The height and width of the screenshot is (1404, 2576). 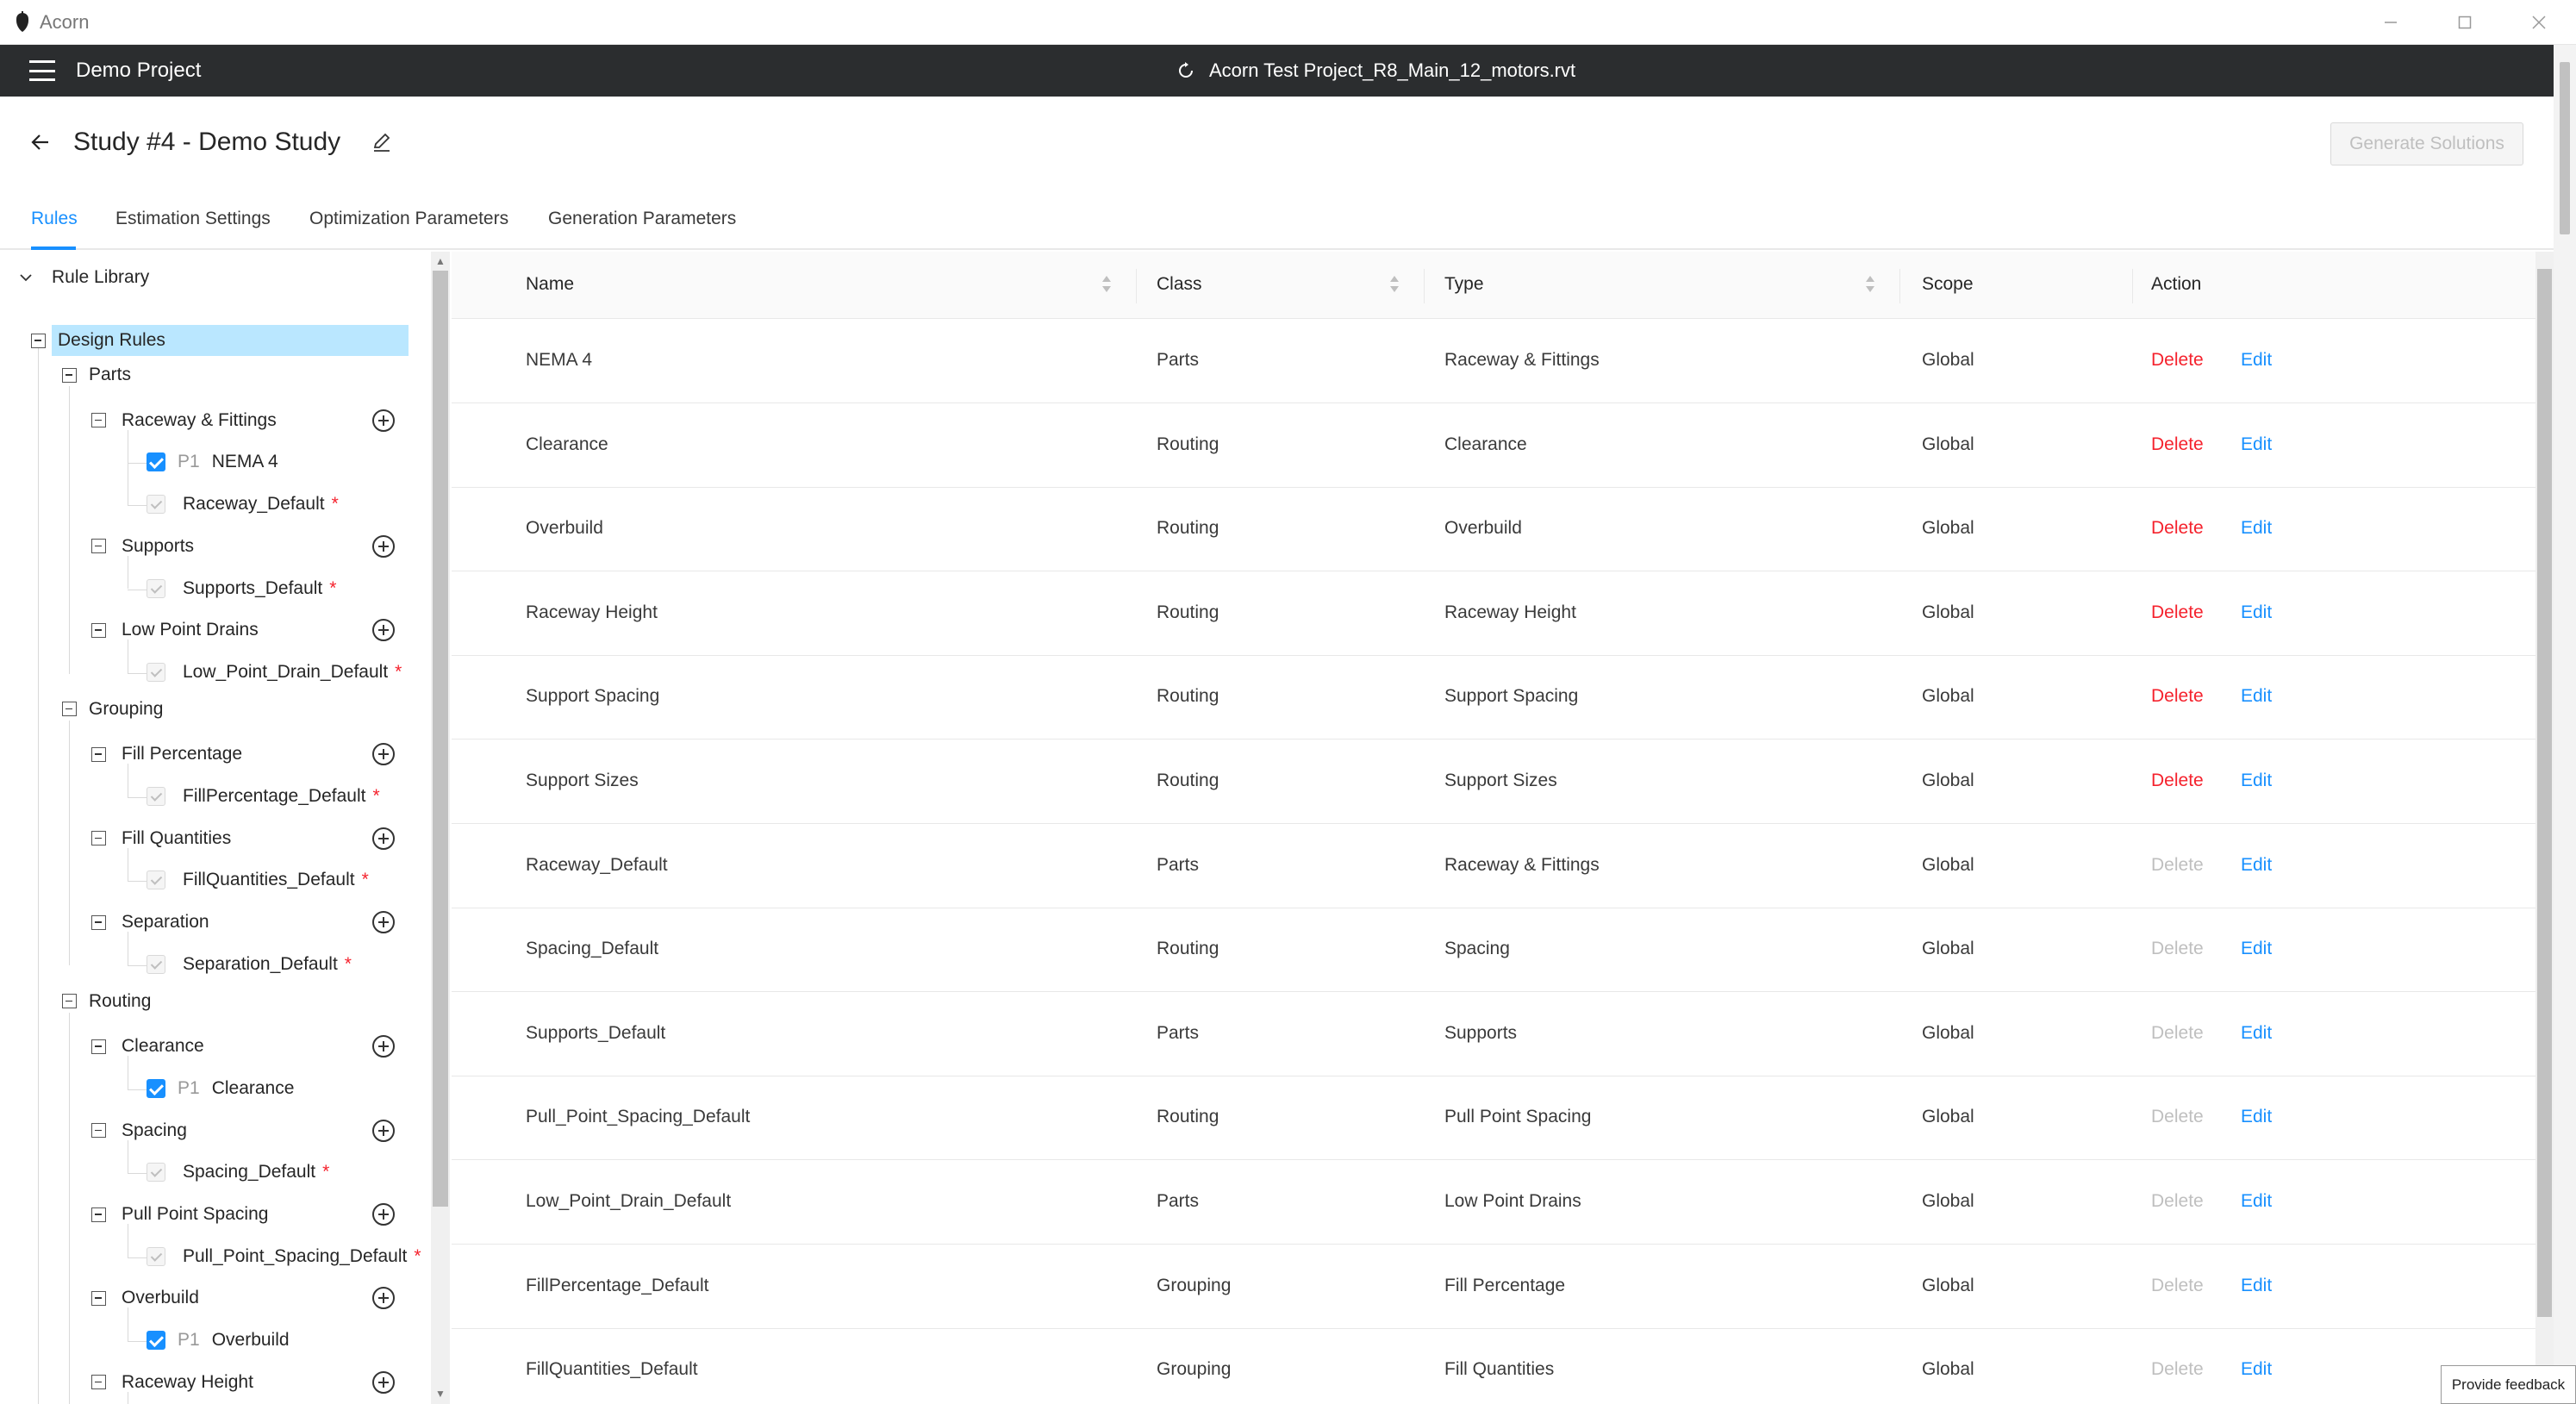 What do you see at coordinates (1106, 285) in the screenshot?
I see `sort-name-icon` at bounding box center [1106, 285].